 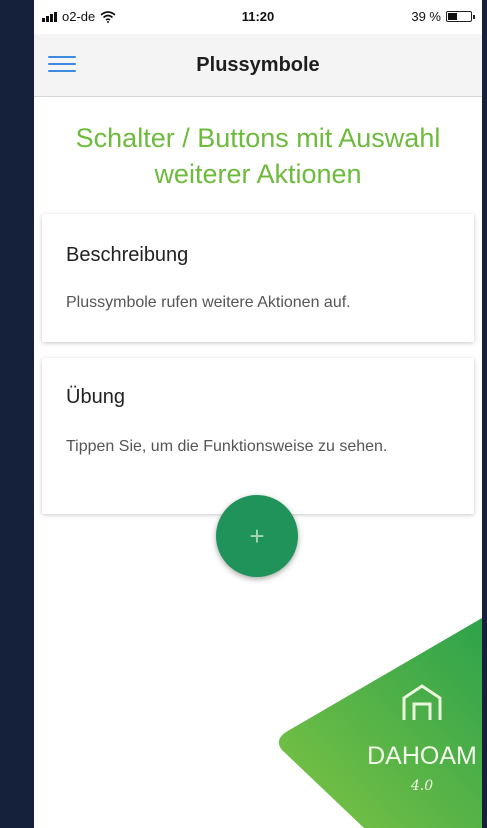 What do you see at coordinates (443, 16) in the screenshot?
I see `status-right: 39 %` at bounding box center [443, 16].